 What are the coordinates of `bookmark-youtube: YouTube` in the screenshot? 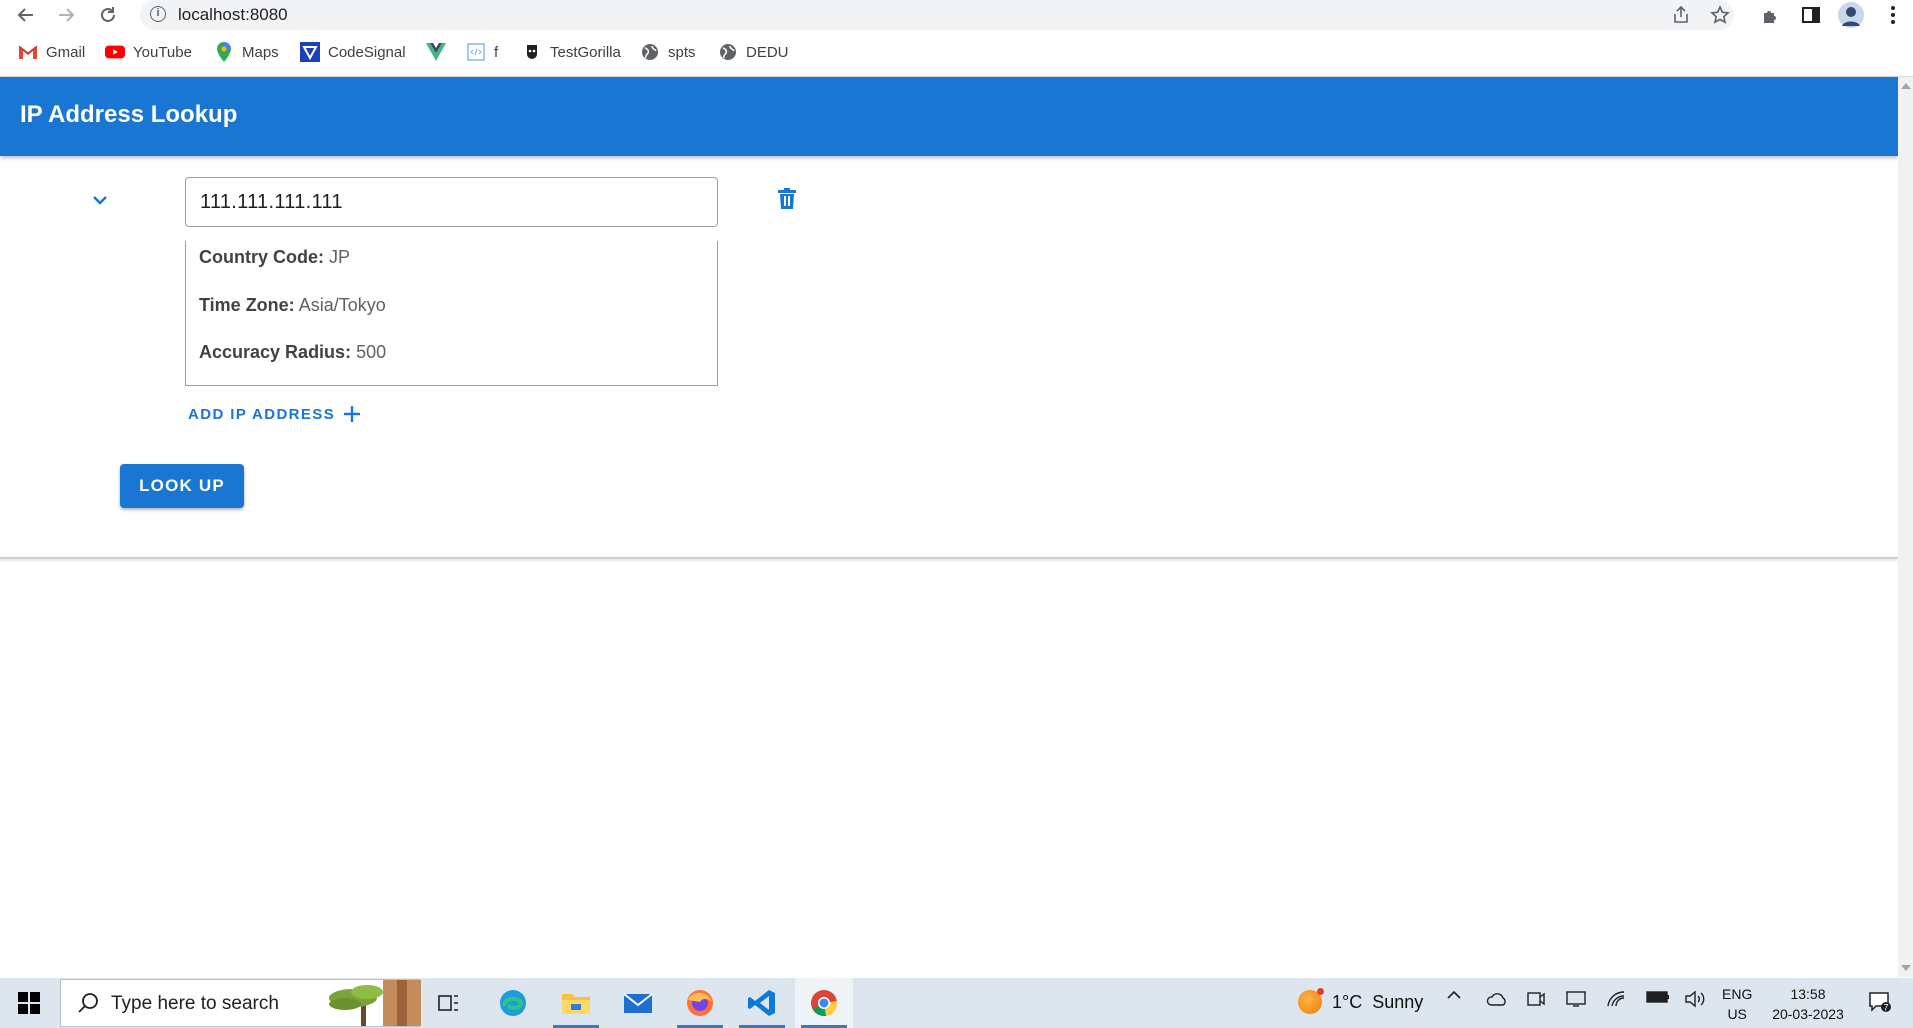 It's located at (148, 52).